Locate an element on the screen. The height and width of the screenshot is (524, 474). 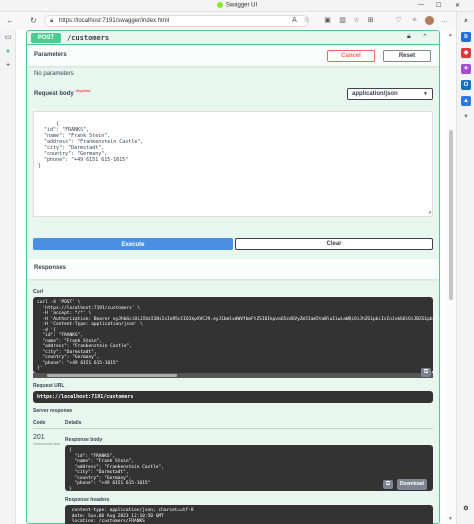
parameters-header: Parameters Cancel Reset is located at coordinates (233, 56).